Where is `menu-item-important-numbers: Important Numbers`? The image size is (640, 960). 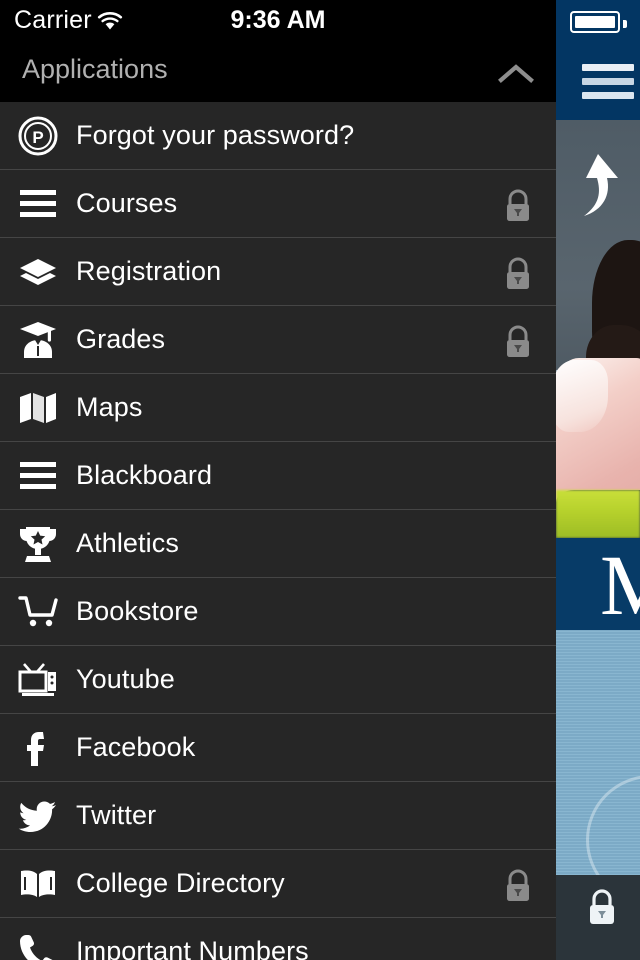 menu-item-important-numbers: Important Numbers is located at coordinates (278, 939).